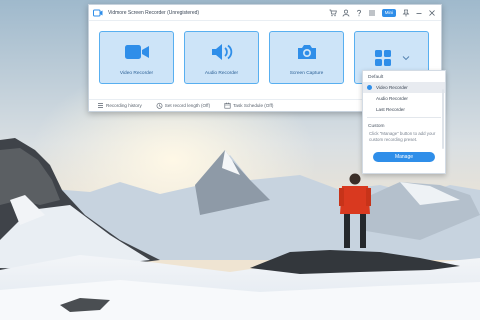 The width and height of the screenshot is (480, 320). Describe the element at coordinates (419, 13) in the screenshot. I see `minimize-icon` at that location.